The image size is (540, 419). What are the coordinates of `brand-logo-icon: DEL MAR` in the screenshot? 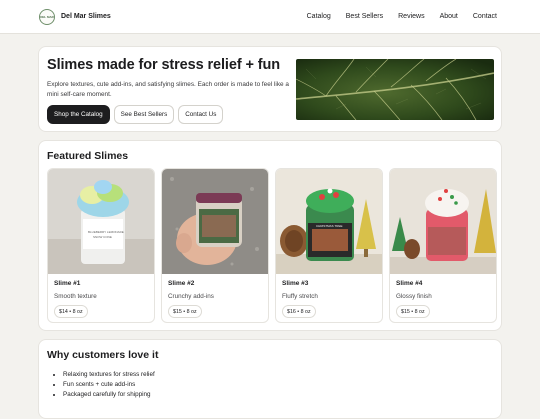 It's located at (47, 16).